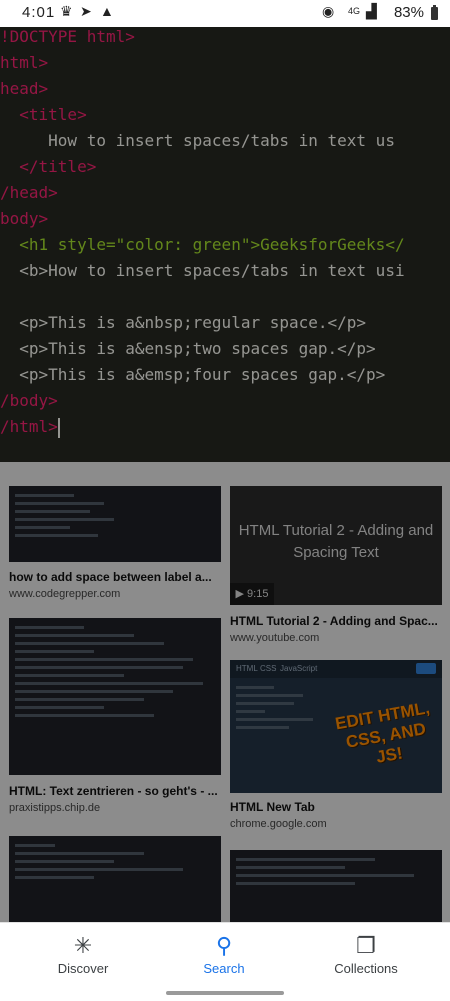 Image resolution: width=450 pixels, height=1001 pixels. Describe the element at coordinates (434, 12) in the screenshot. I see `battery-icon` at that location.